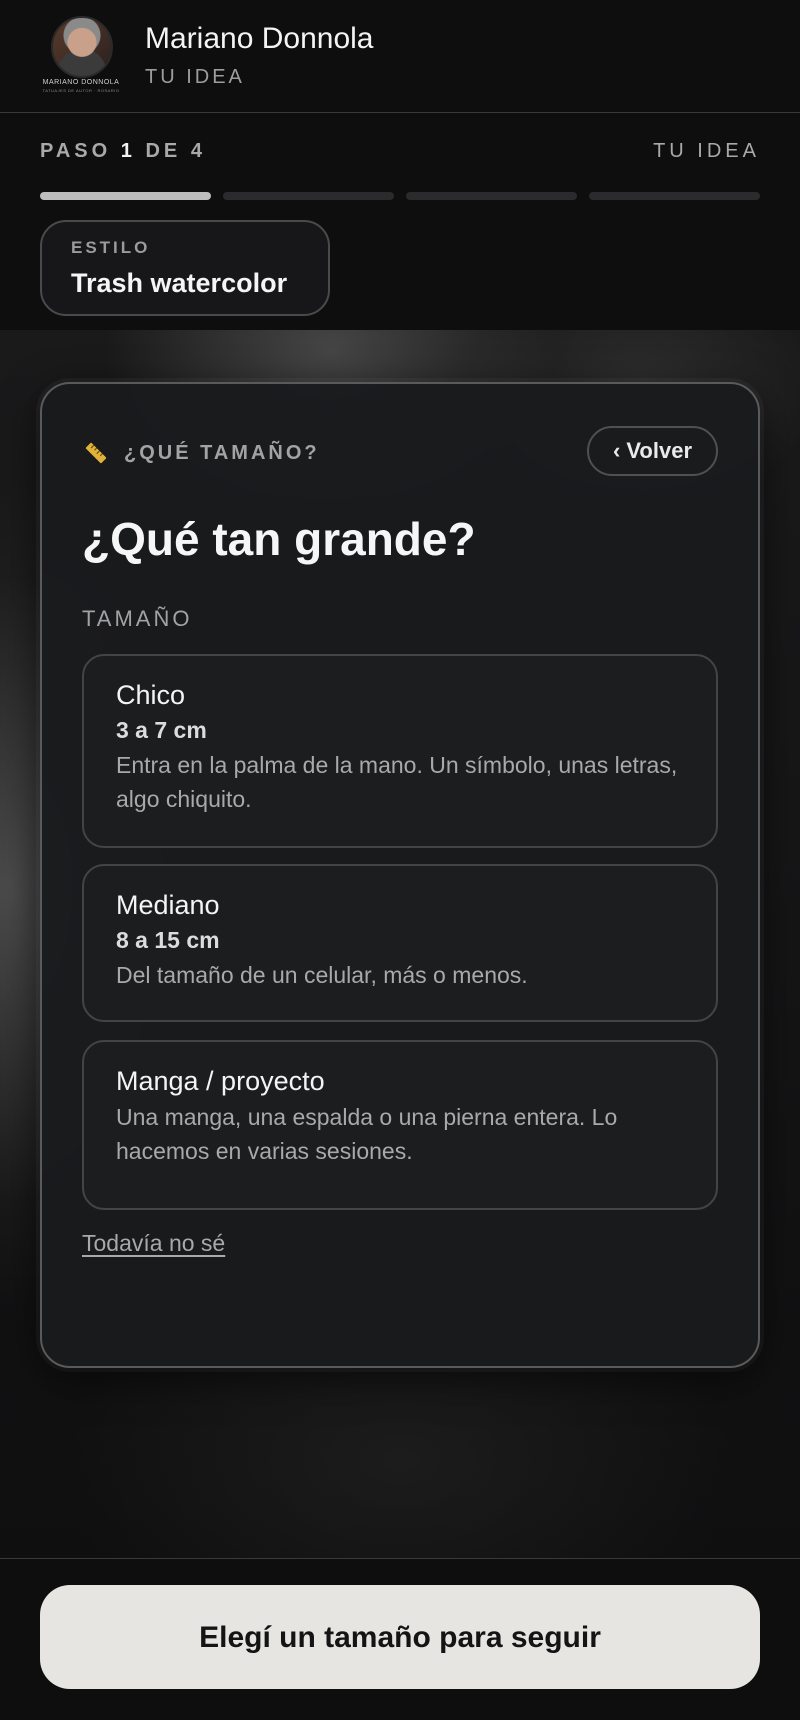 The height and width of the screenshot is (1720, 800). I want to click on size-field-label: TAMAÑO, so click(137, 618).